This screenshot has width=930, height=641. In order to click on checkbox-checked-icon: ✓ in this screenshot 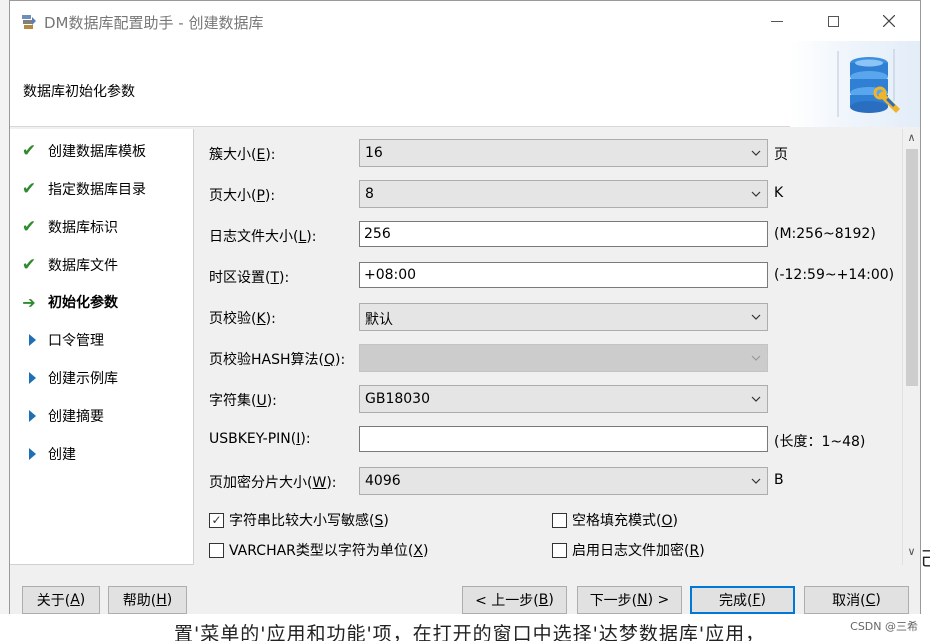, I will do `click(216, 520)`.